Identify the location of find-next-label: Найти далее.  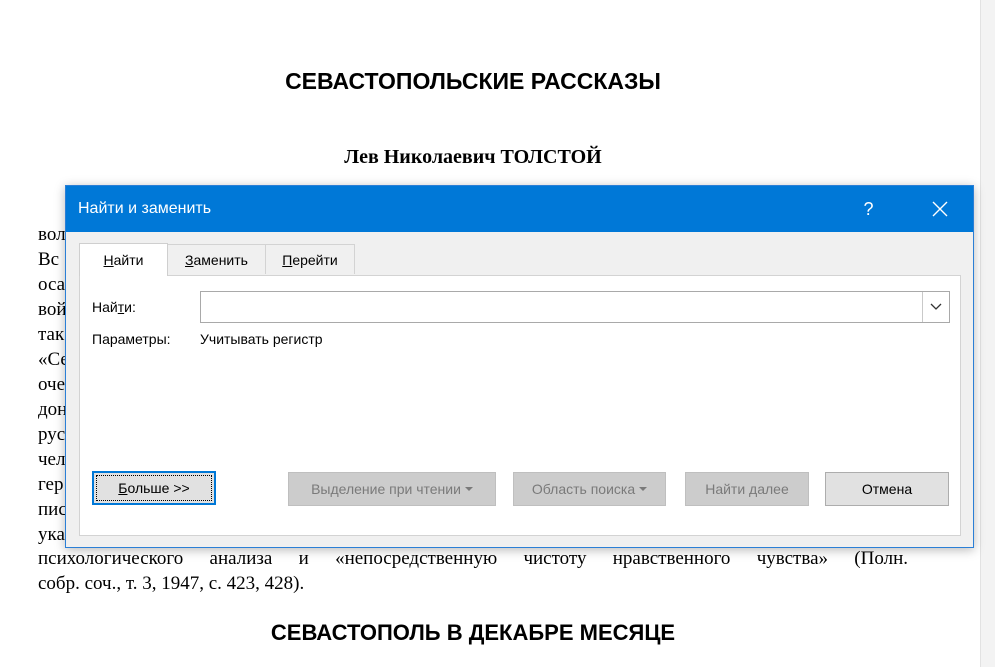
(747, 489).